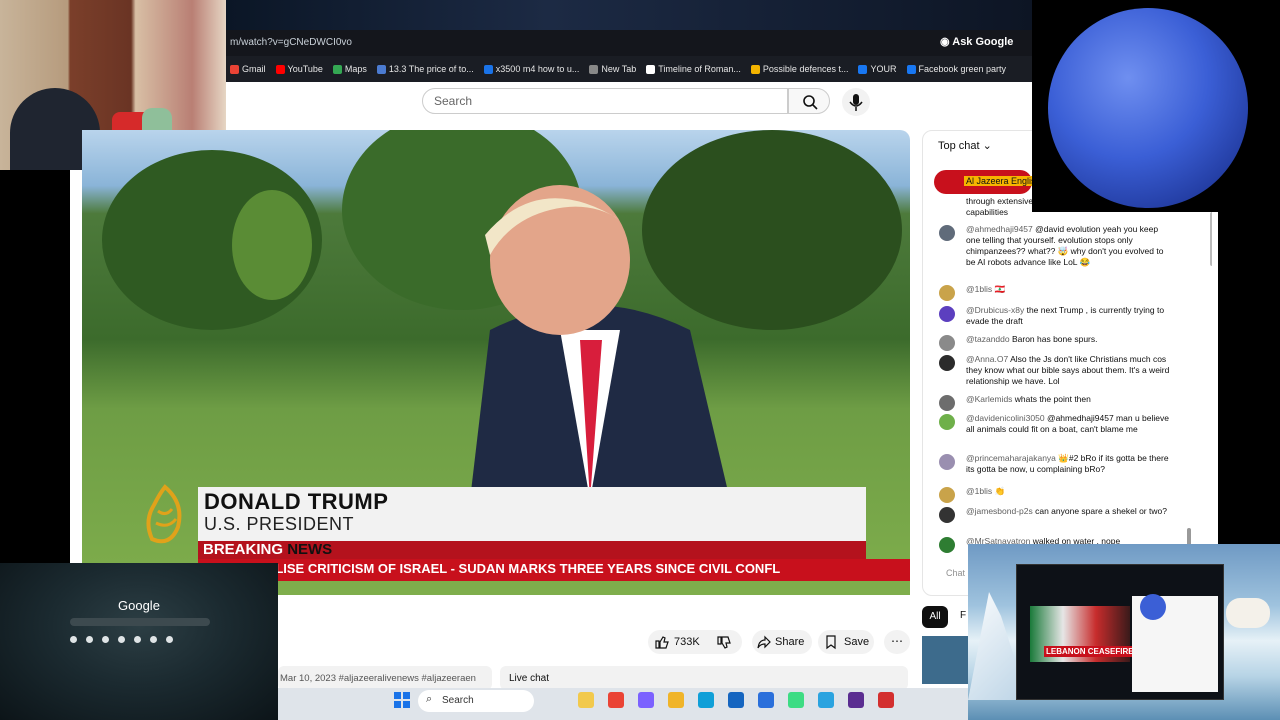 Image resolution: width=1280 pixels, height=720 pixels. I want to click on android-icon, so click(796, 700).